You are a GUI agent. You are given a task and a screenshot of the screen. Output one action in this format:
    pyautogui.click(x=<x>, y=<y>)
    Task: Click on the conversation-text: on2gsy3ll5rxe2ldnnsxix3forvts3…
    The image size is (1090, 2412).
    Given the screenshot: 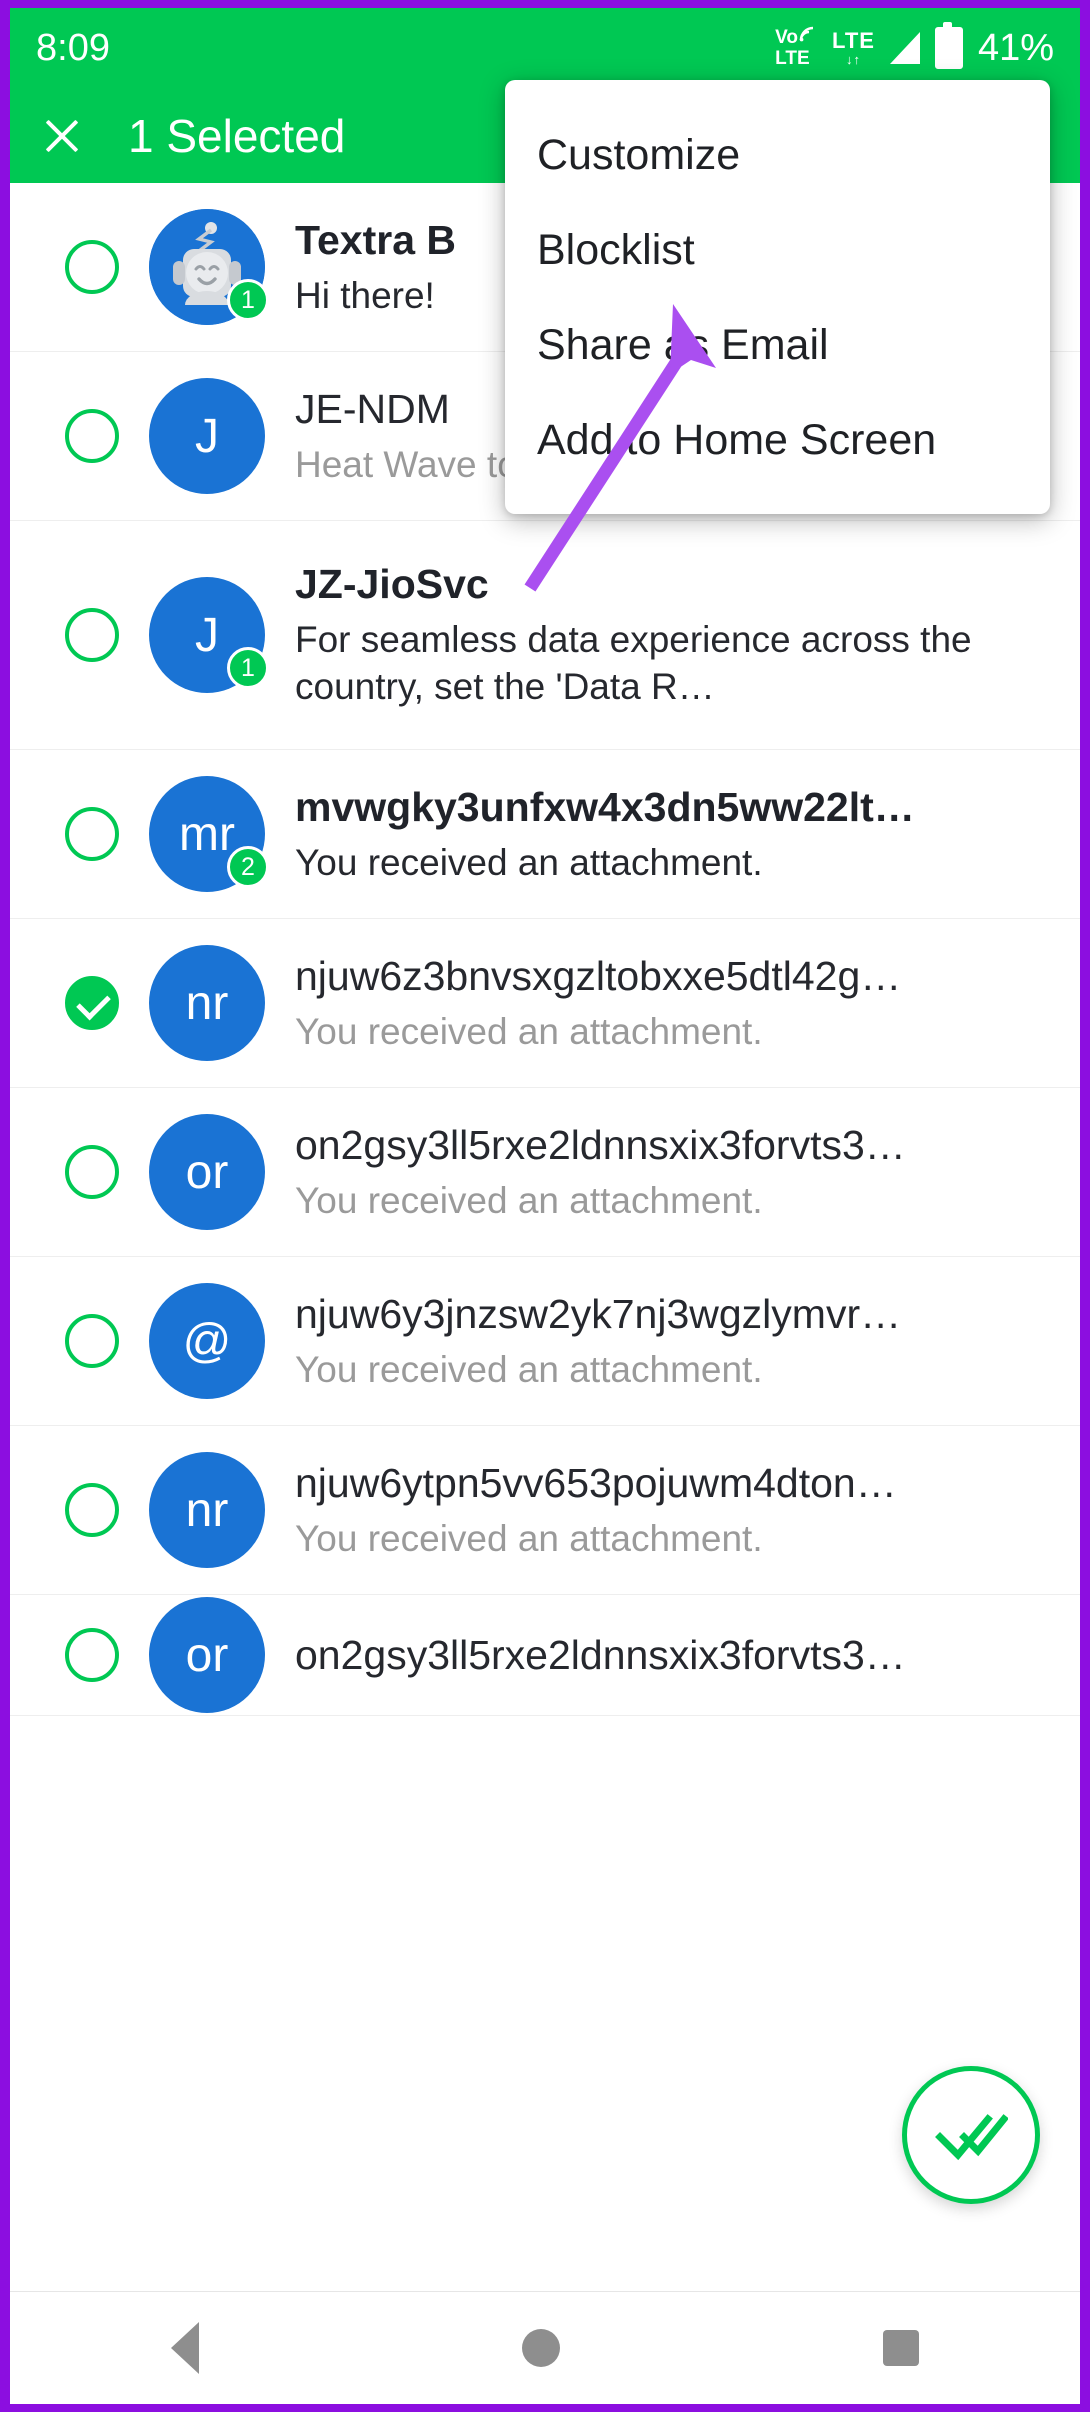 What is the action you would take?
    pyautogui.click(x=675, y=1655)
    